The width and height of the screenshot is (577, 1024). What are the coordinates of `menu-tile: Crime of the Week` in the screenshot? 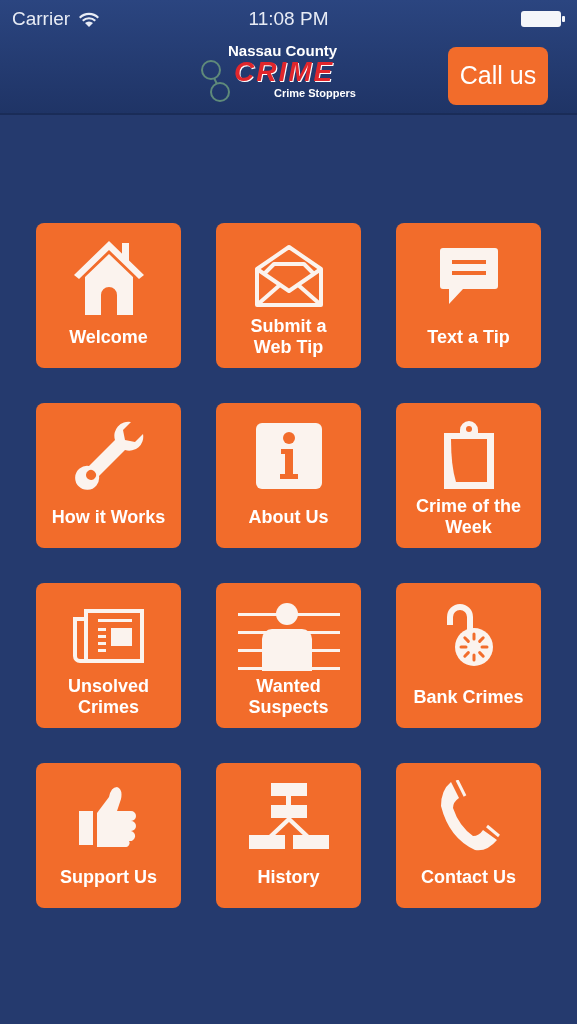 It's located at (468, 475).